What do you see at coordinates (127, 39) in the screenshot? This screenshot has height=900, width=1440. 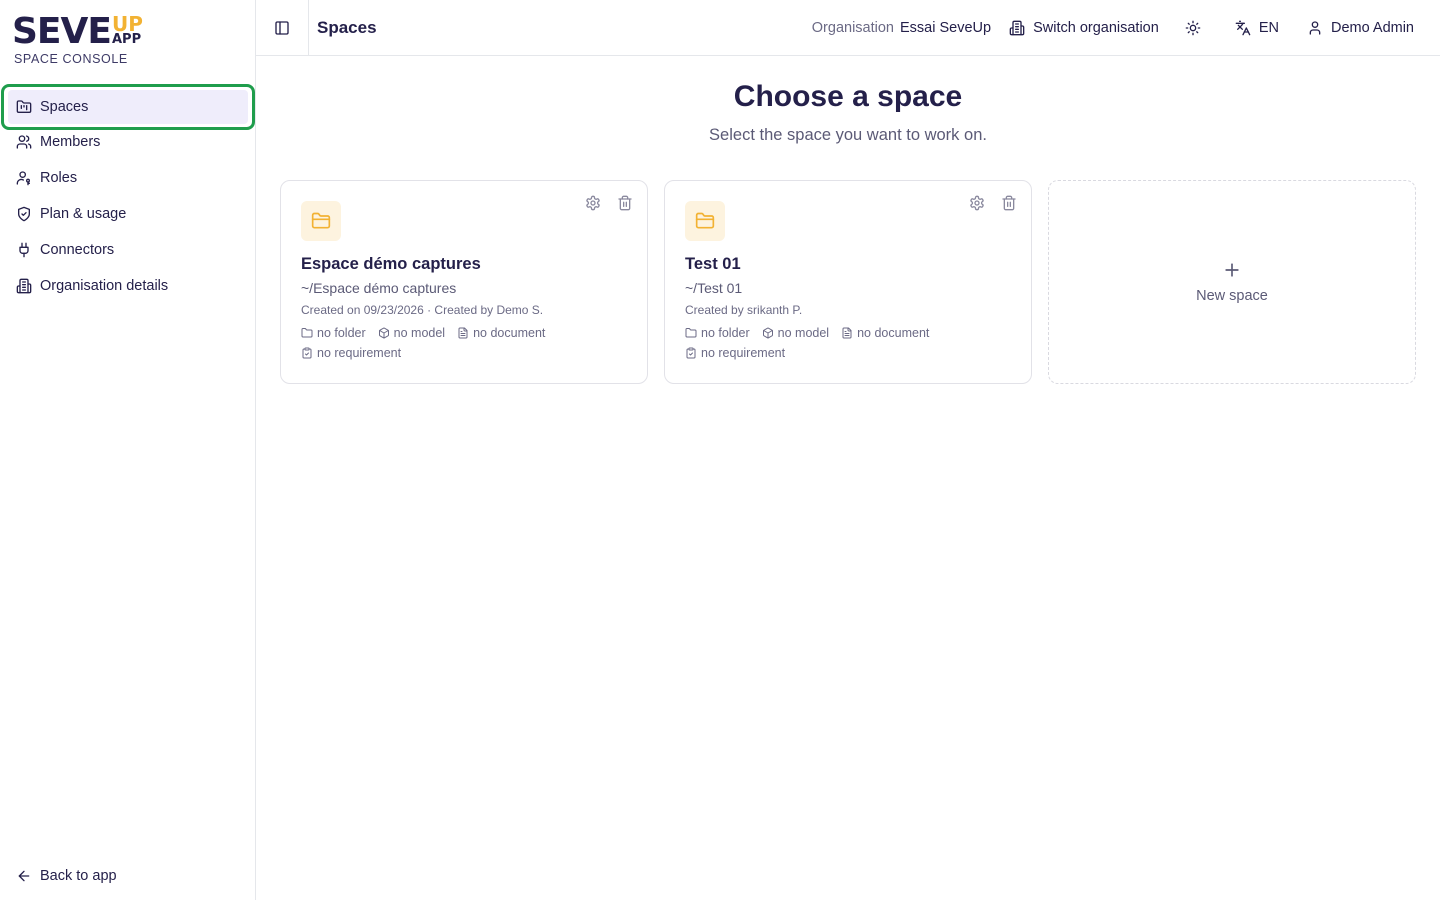 I see `logo-text-app: APP` at bounding box center [127, 39].